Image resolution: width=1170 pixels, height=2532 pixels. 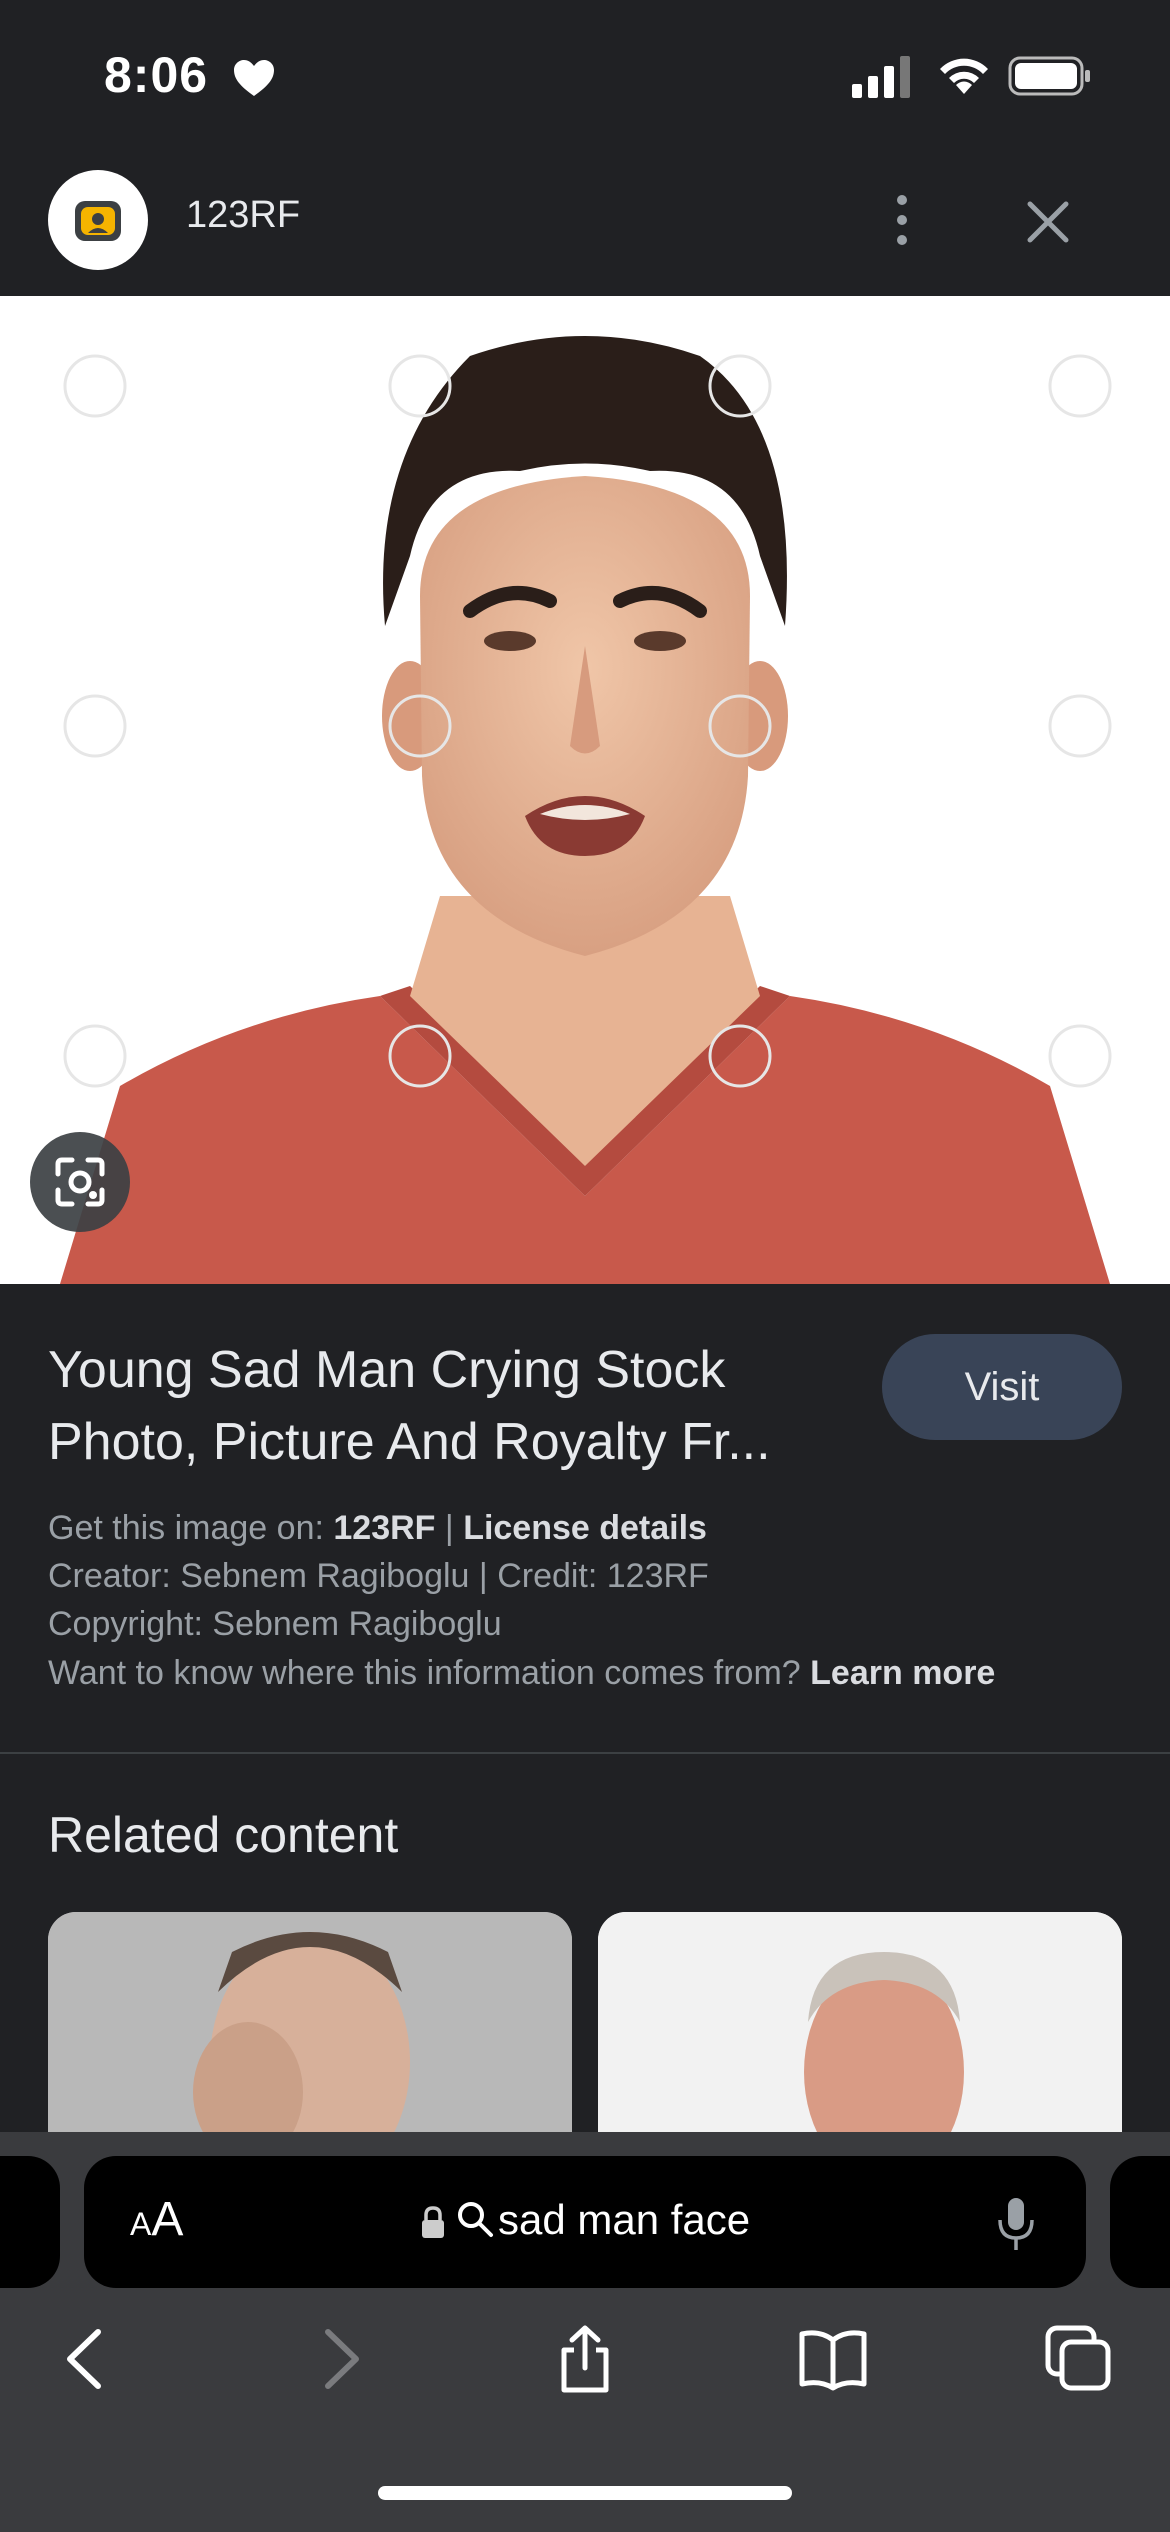 What do you see at coordinates (475, 2219) in the screenshot?
I see `search-icon` at bounding box center [475, 2219].